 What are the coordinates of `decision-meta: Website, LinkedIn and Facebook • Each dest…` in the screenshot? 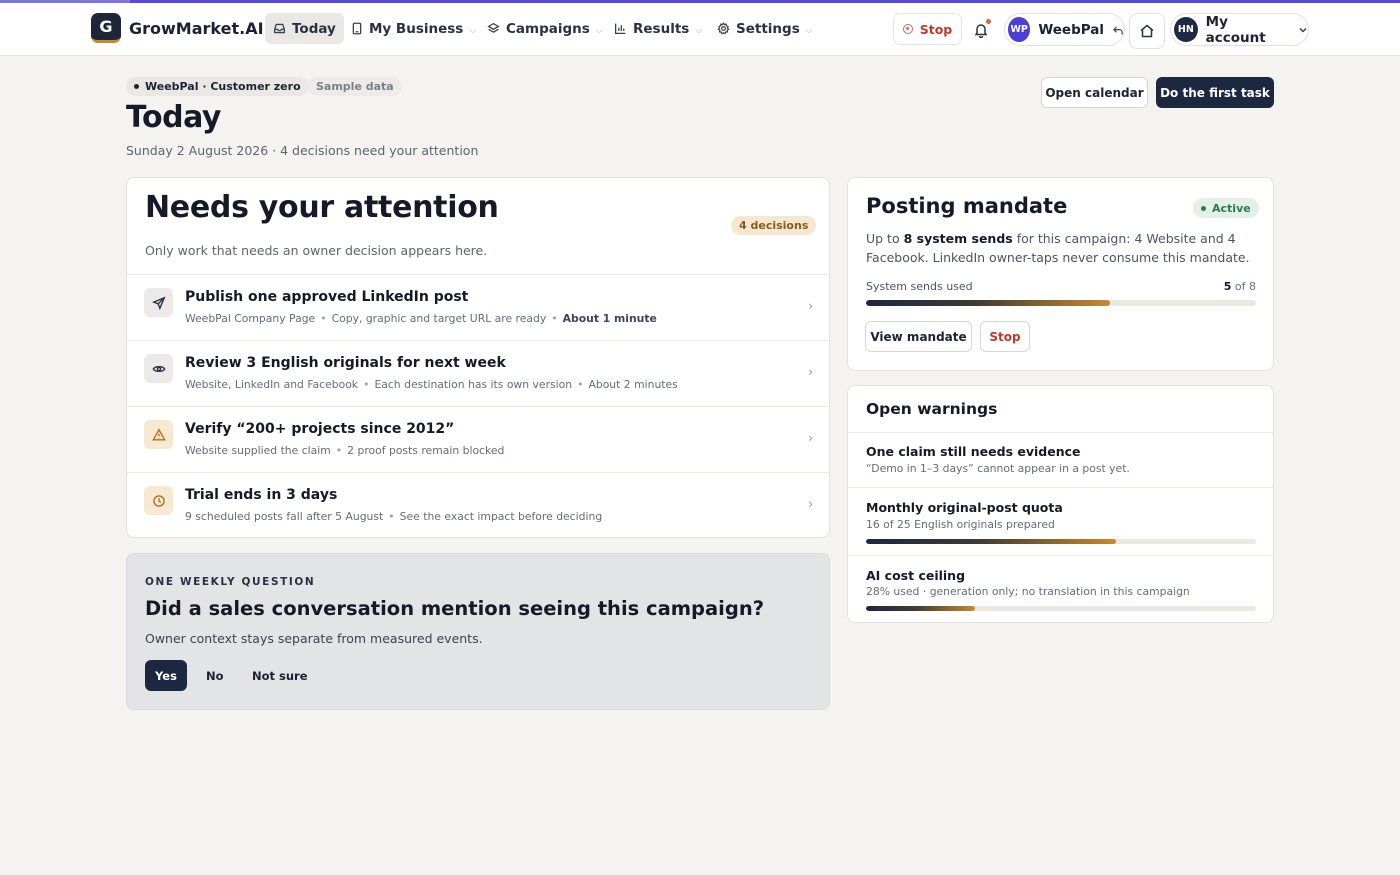 It's located at (431, 384).